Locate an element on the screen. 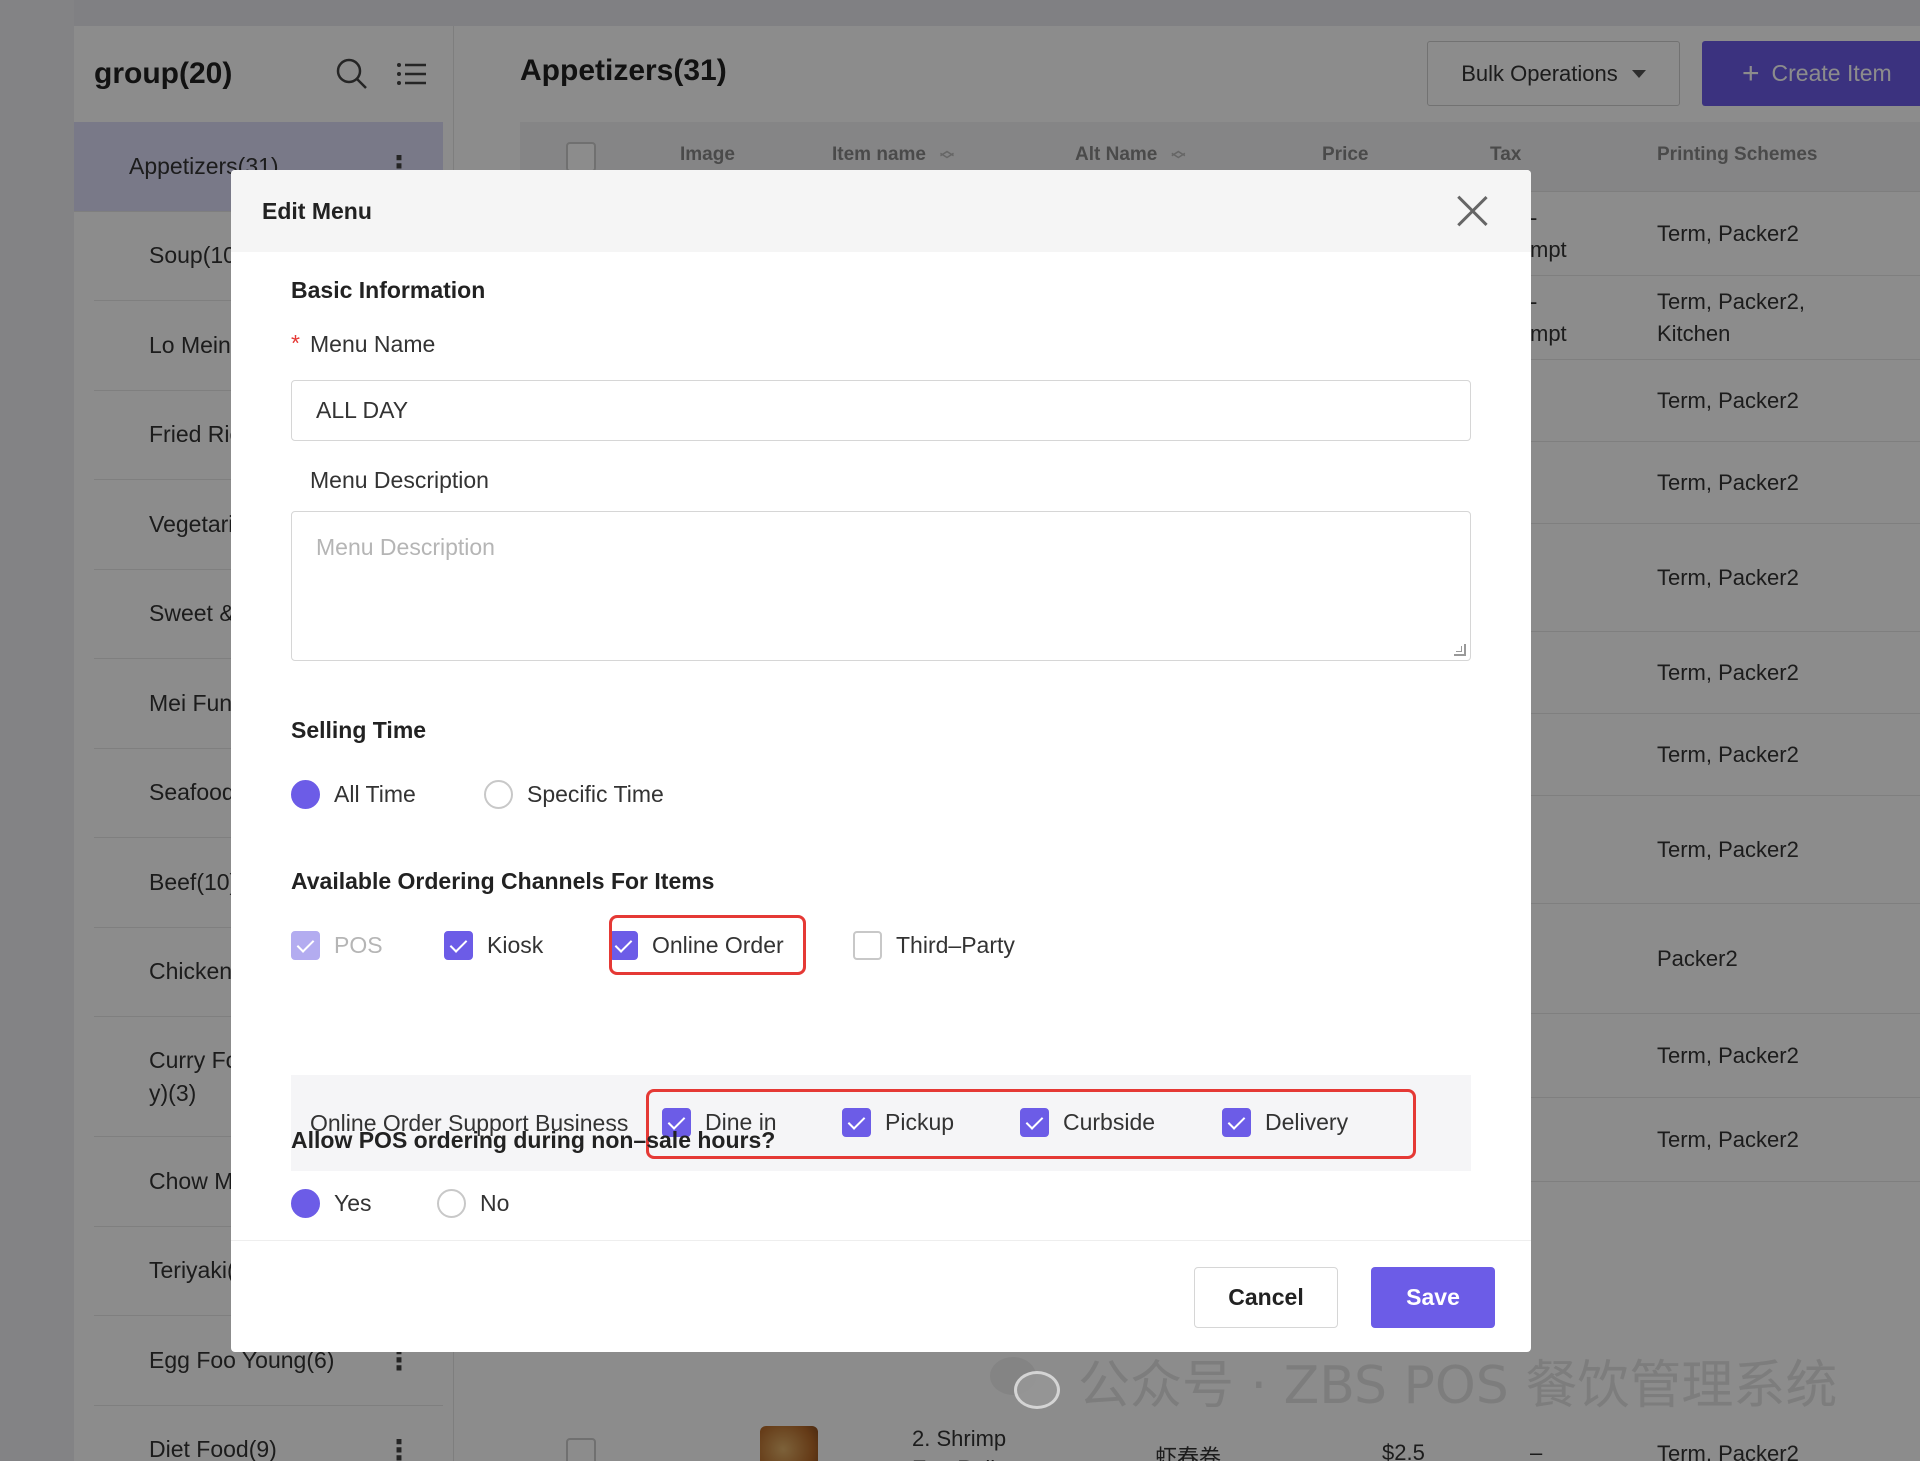 The height and width of the screenshot is (1461, 1920). checkbox-kiosk: Kiosk is located at coordinates (493, 945).